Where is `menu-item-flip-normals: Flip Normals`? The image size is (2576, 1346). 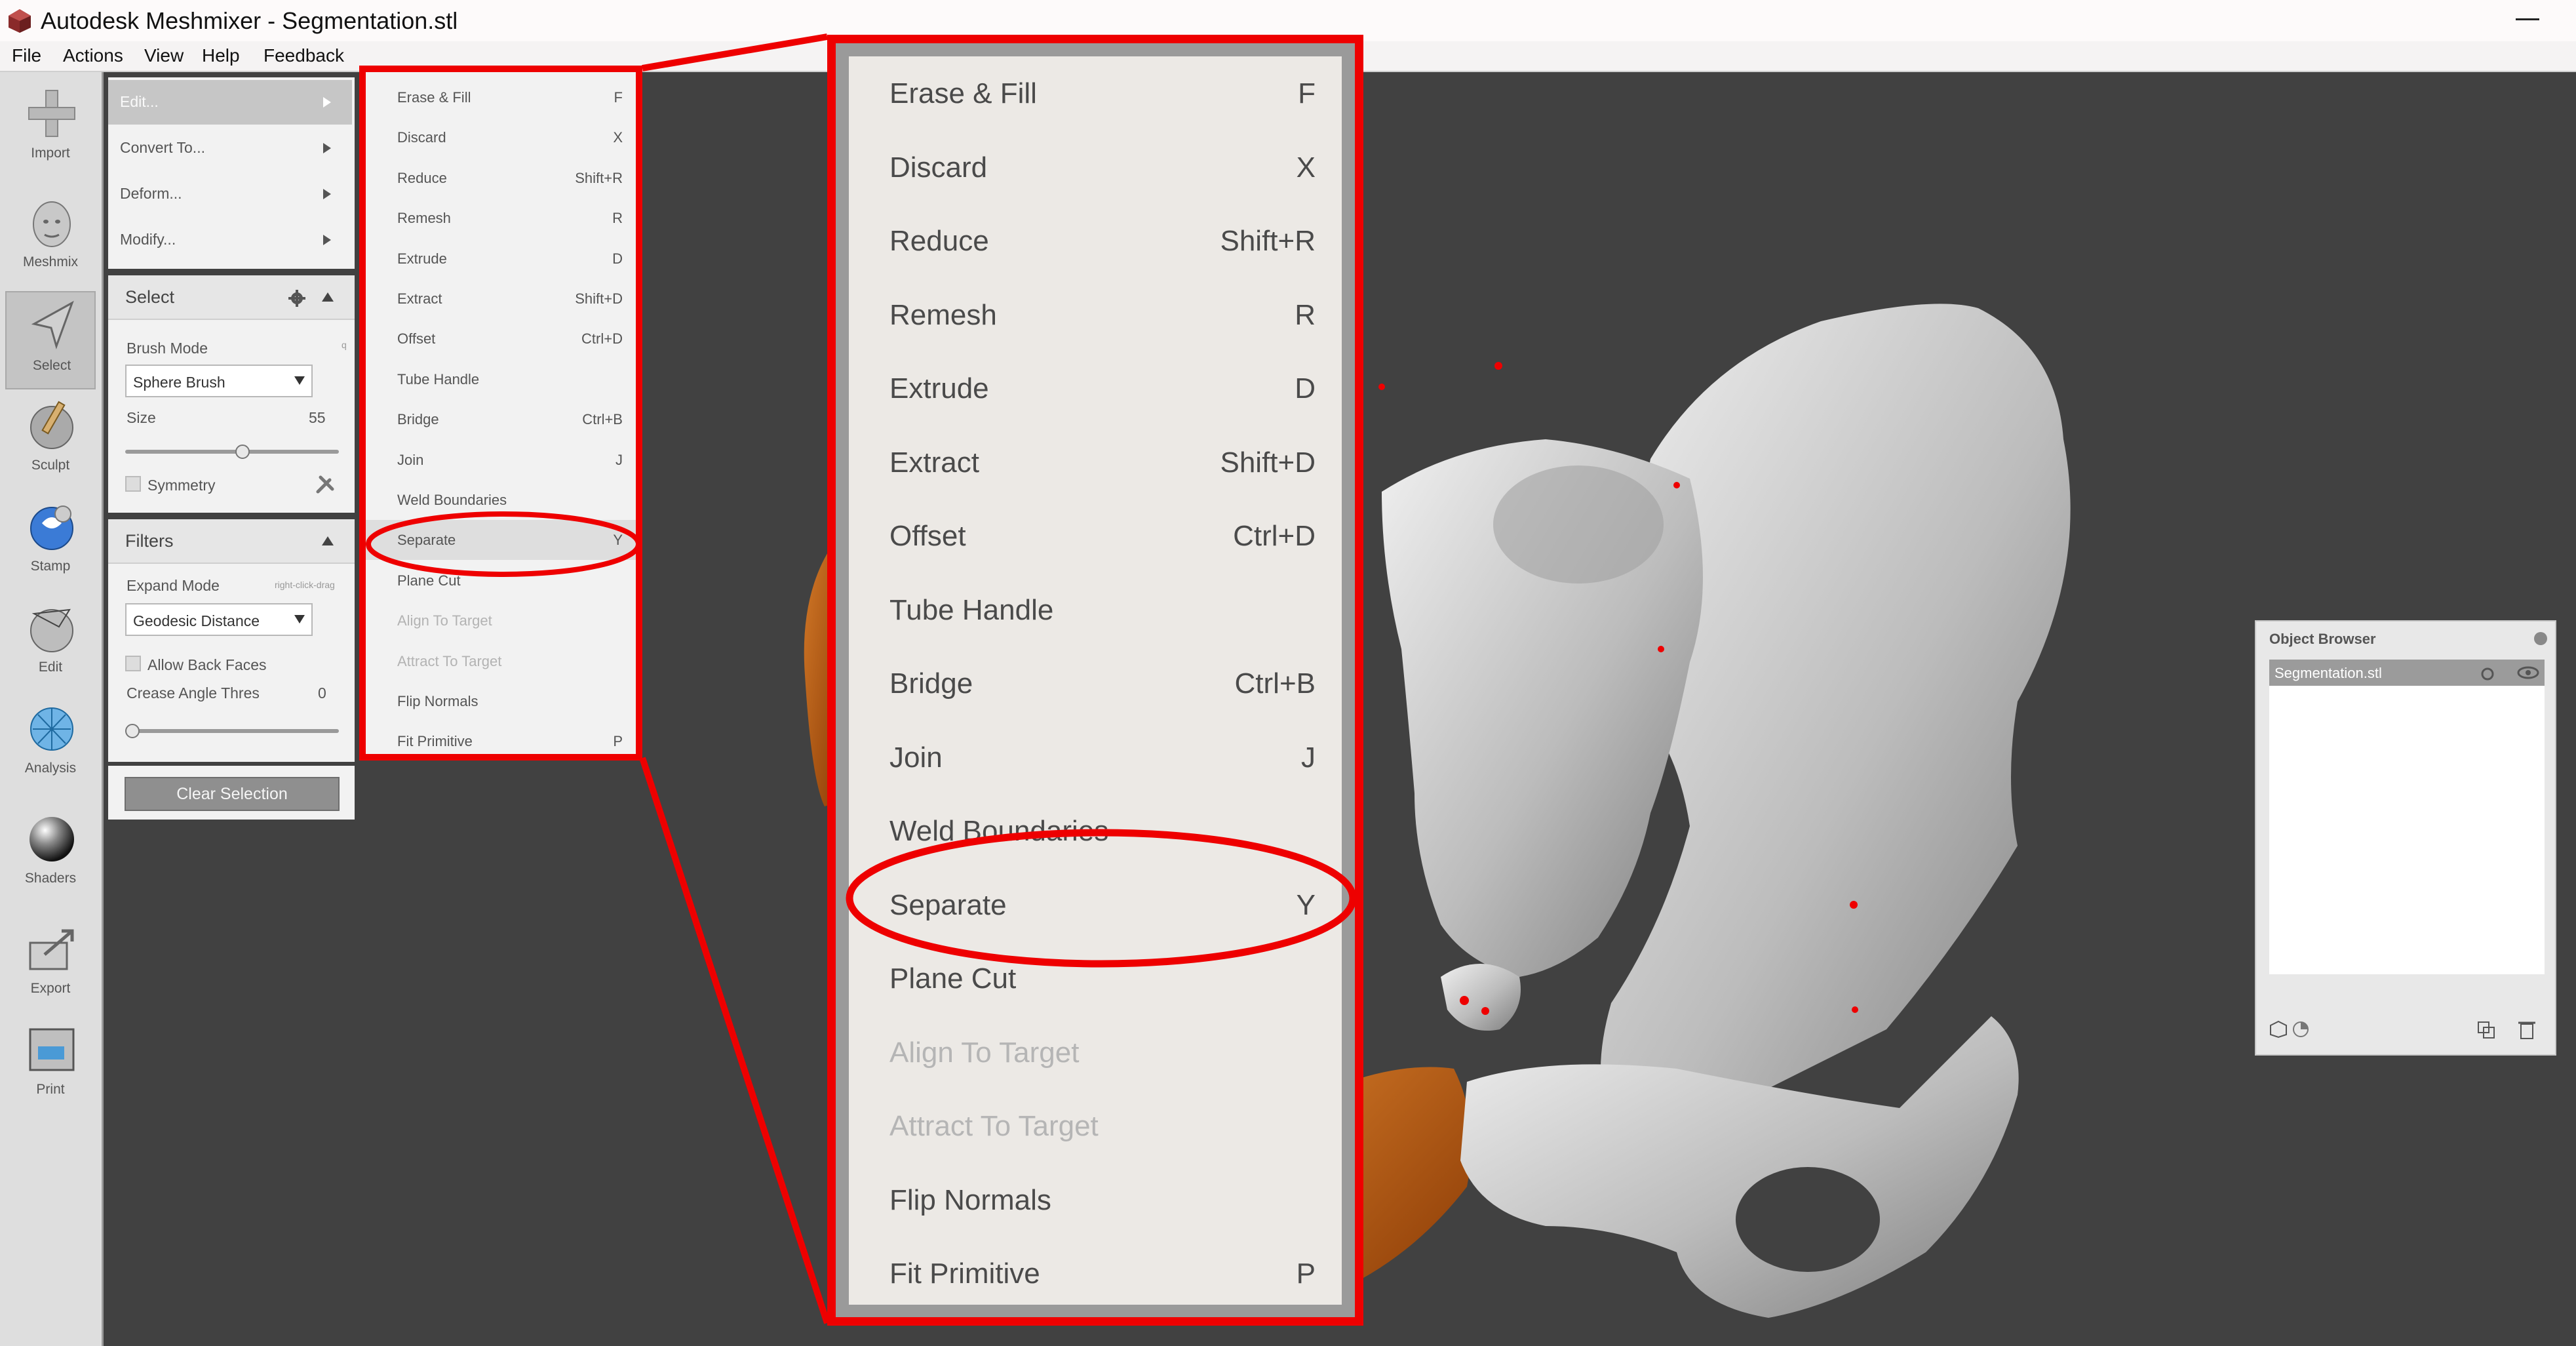
menu-item-flip-normals: Flip Normals is located at coordinates (501, 701).